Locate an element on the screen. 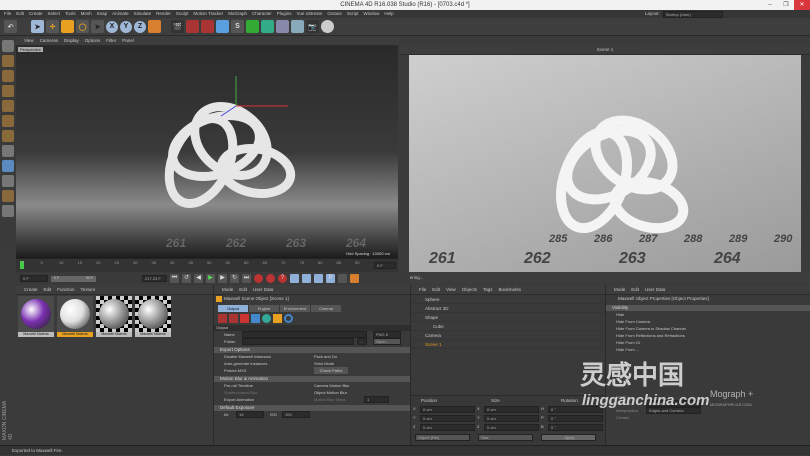  menu-window: Window is located at coordinates (371, 14).